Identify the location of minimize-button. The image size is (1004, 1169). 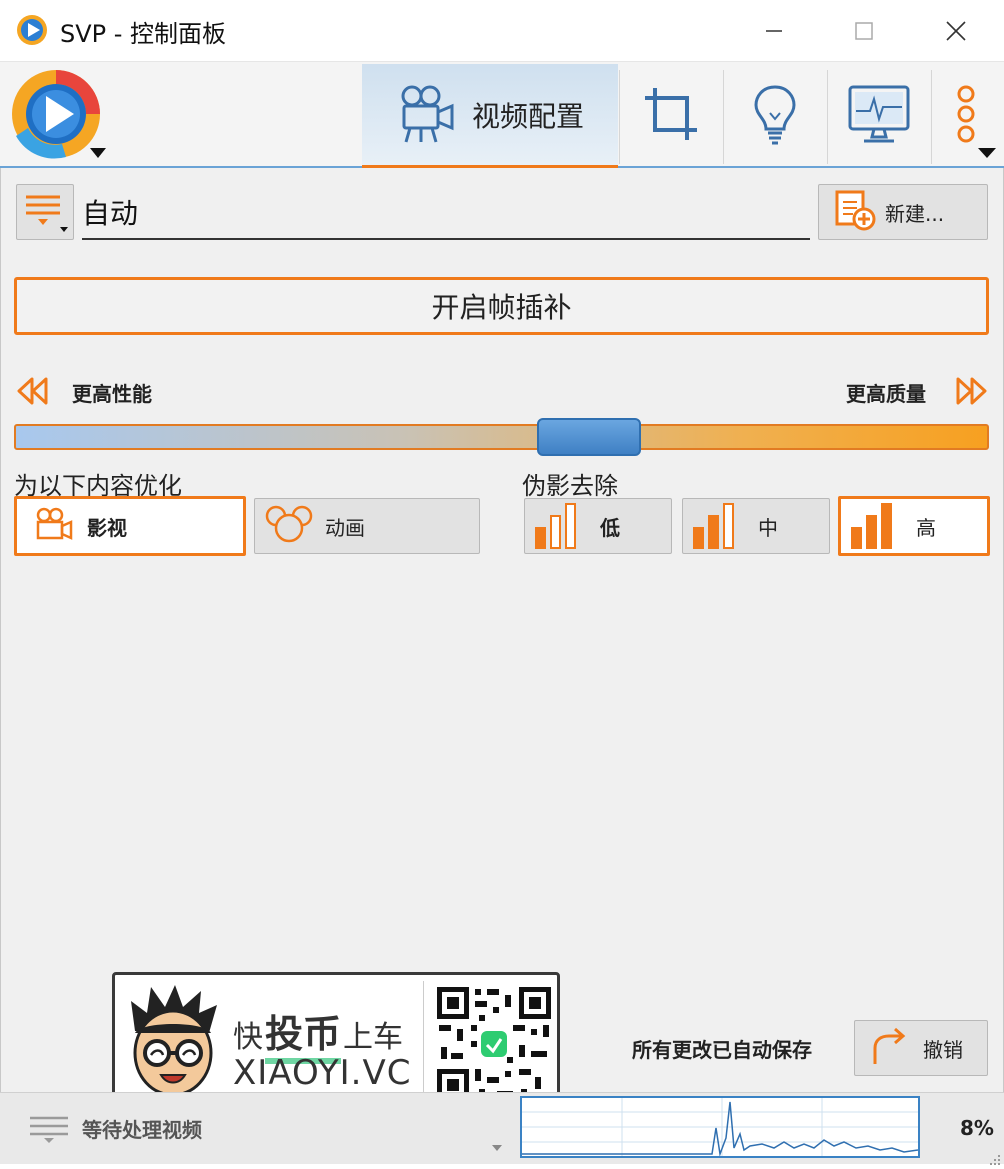
(774, 31).